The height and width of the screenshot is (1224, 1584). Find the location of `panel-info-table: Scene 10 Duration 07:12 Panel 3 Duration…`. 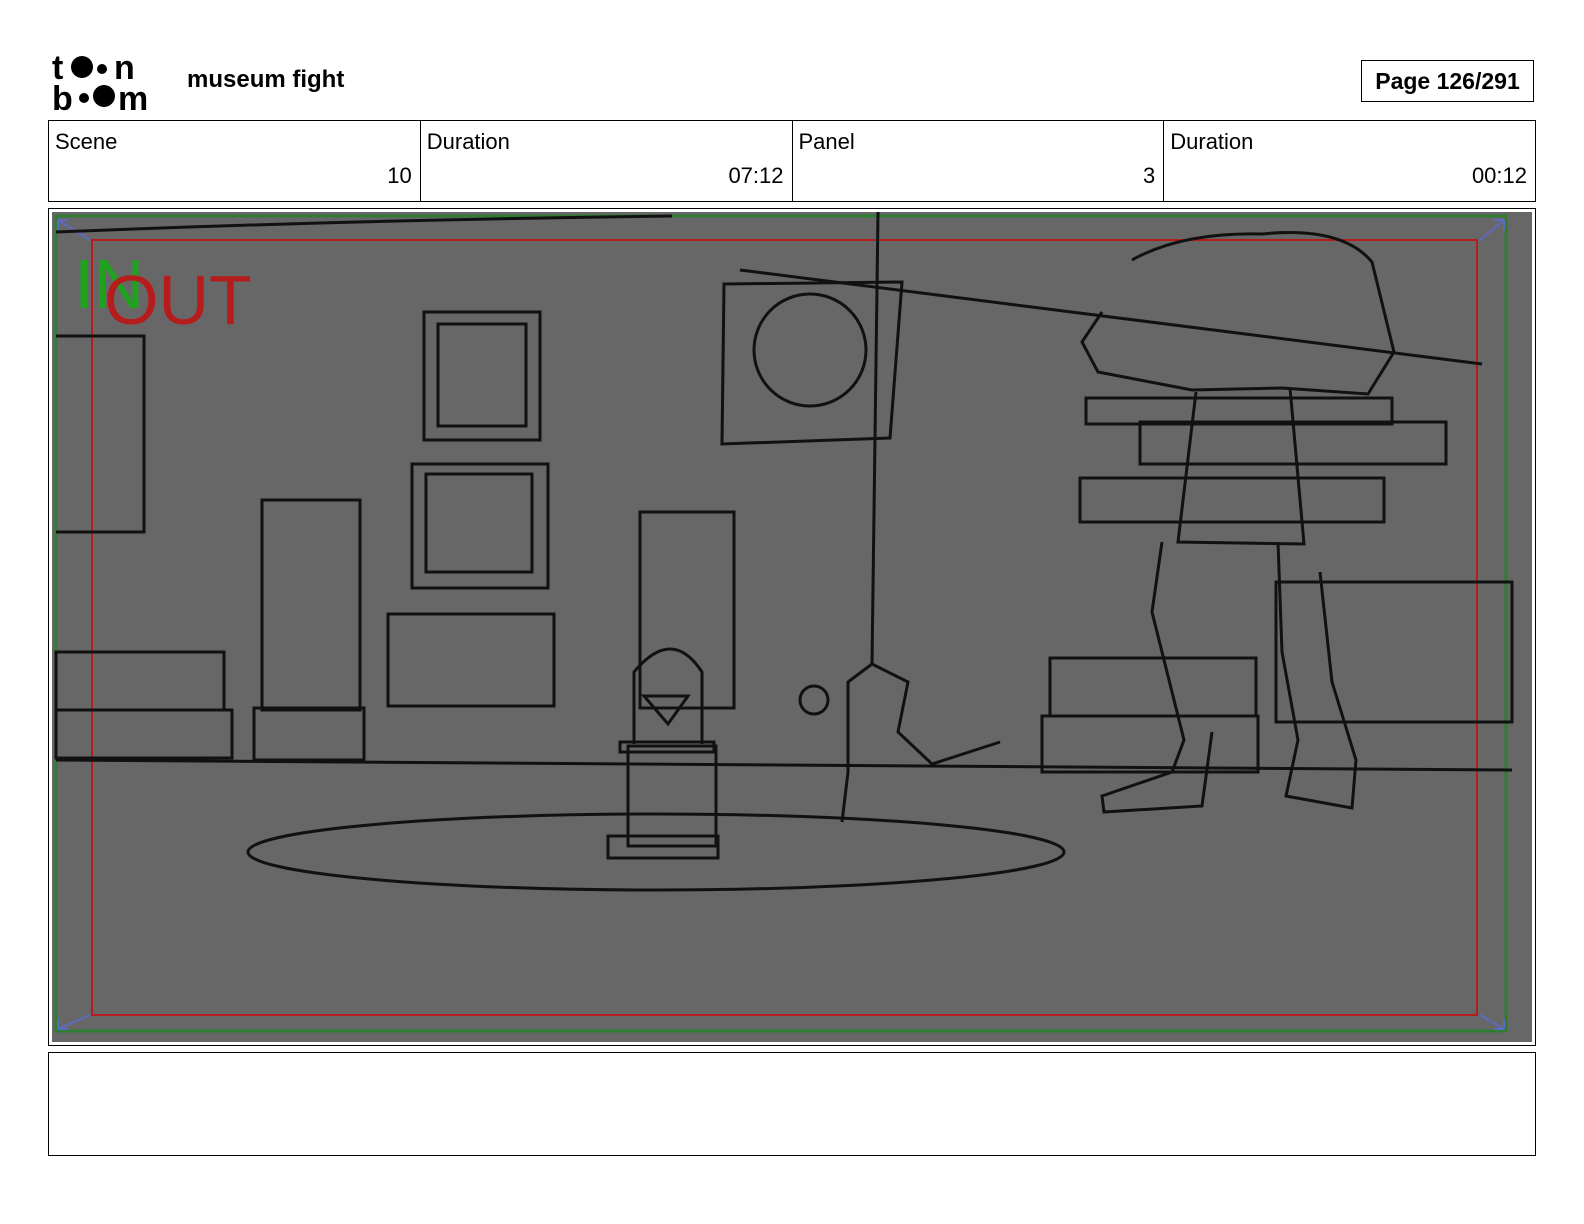

panel-info-table: Scene 10 Duration 07:12 Panel 3 Duration… is located at coordinates (792, 161).